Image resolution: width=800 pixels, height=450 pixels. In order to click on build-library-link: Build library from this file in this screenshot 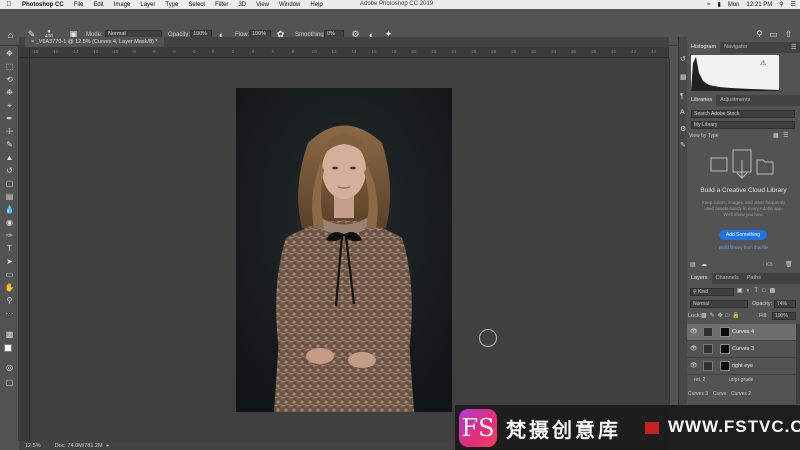, I will do `click(743, 247)`.